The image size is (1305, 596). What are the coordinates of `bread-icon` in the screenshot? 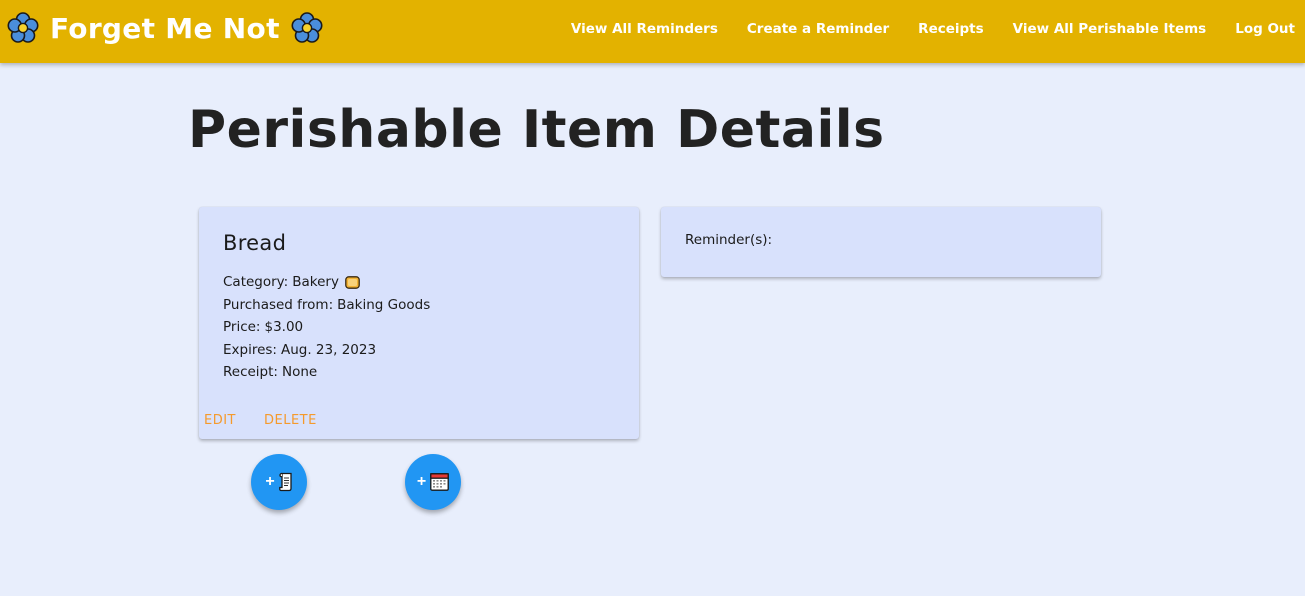 It's located at (352, 282).